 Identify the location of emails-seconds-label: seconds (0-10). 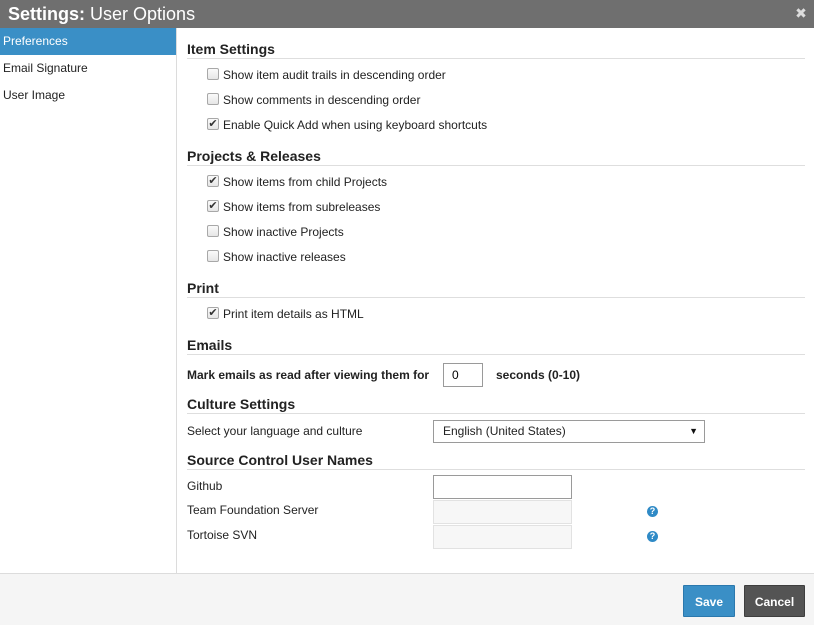
(538, 375).